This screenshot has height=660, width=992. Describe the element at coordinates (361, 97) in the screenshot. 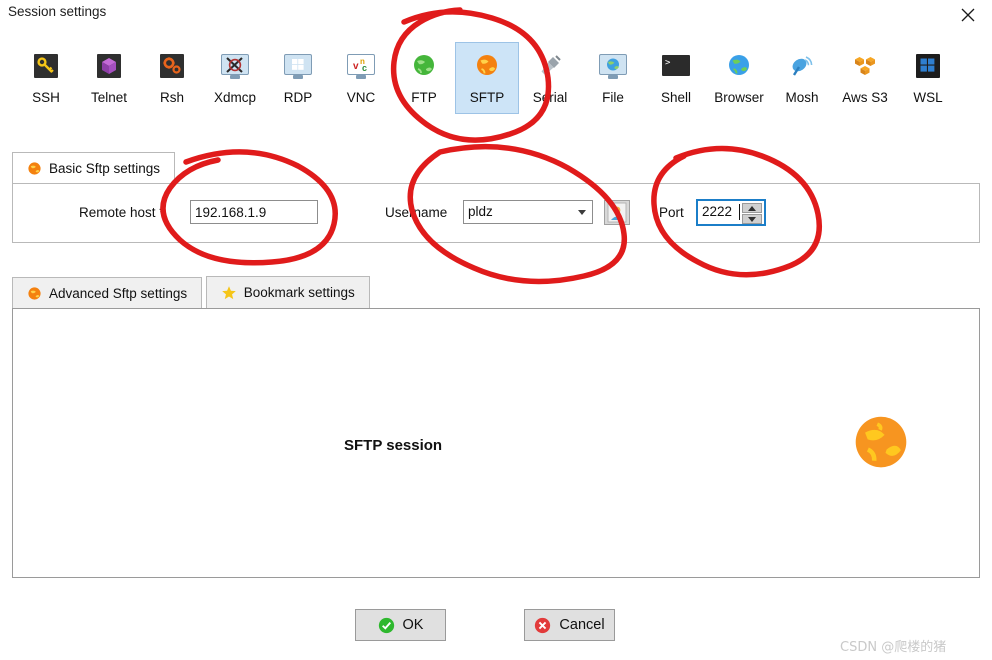

I see `protocol-label: VNC` at that location.